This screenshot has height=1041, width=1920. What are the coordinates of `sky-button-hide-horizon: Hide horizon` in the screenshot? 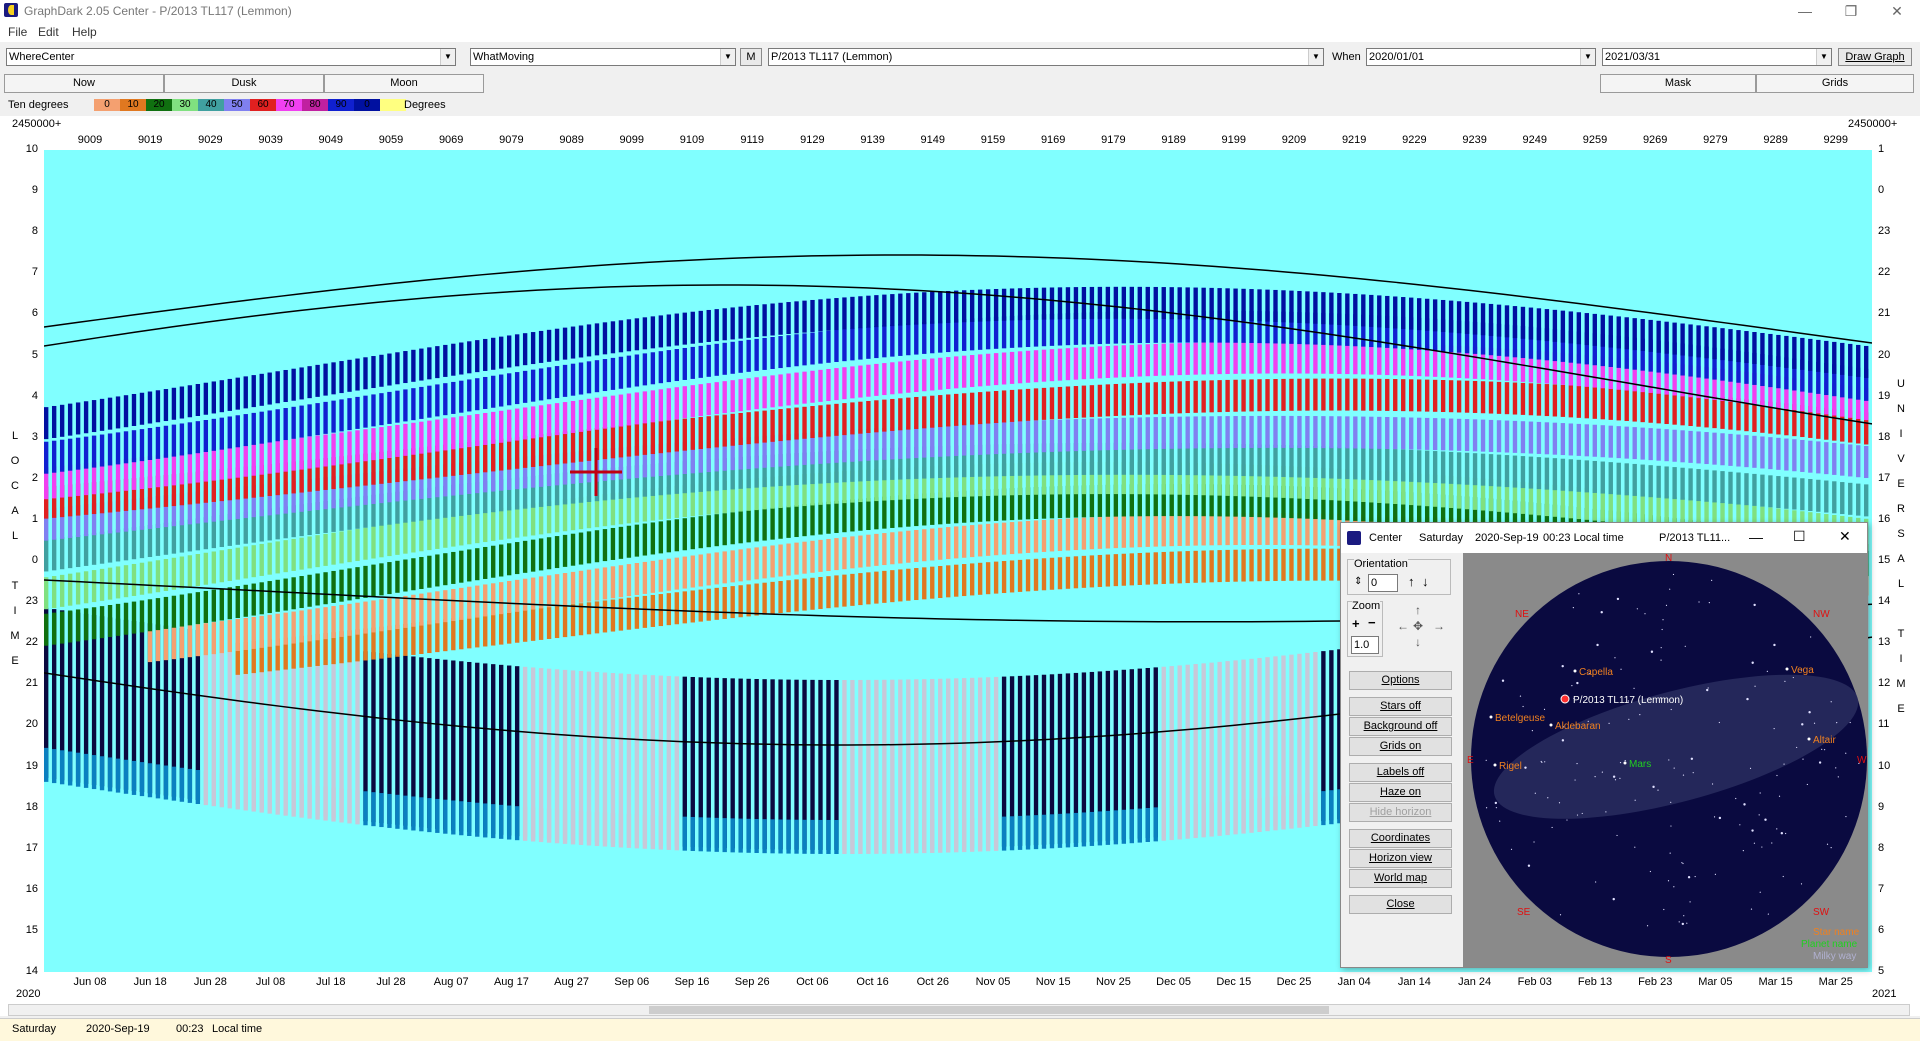 It's located at (1400, 812).